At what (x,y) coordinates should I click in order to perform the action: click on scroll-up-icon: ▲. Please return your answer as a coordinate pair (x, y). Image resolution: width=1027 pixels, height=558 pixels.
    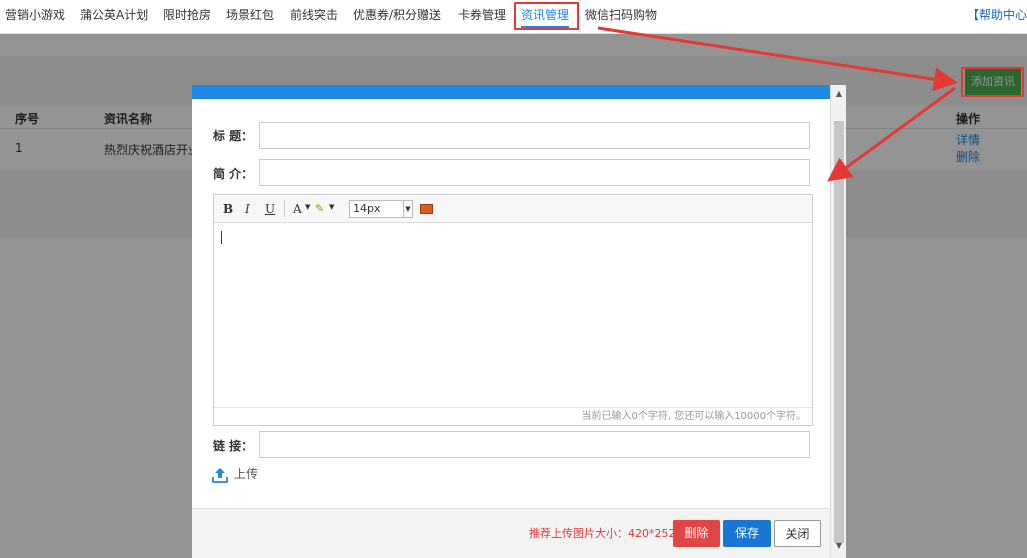
    Looking at the image, I should click on (839, 93).